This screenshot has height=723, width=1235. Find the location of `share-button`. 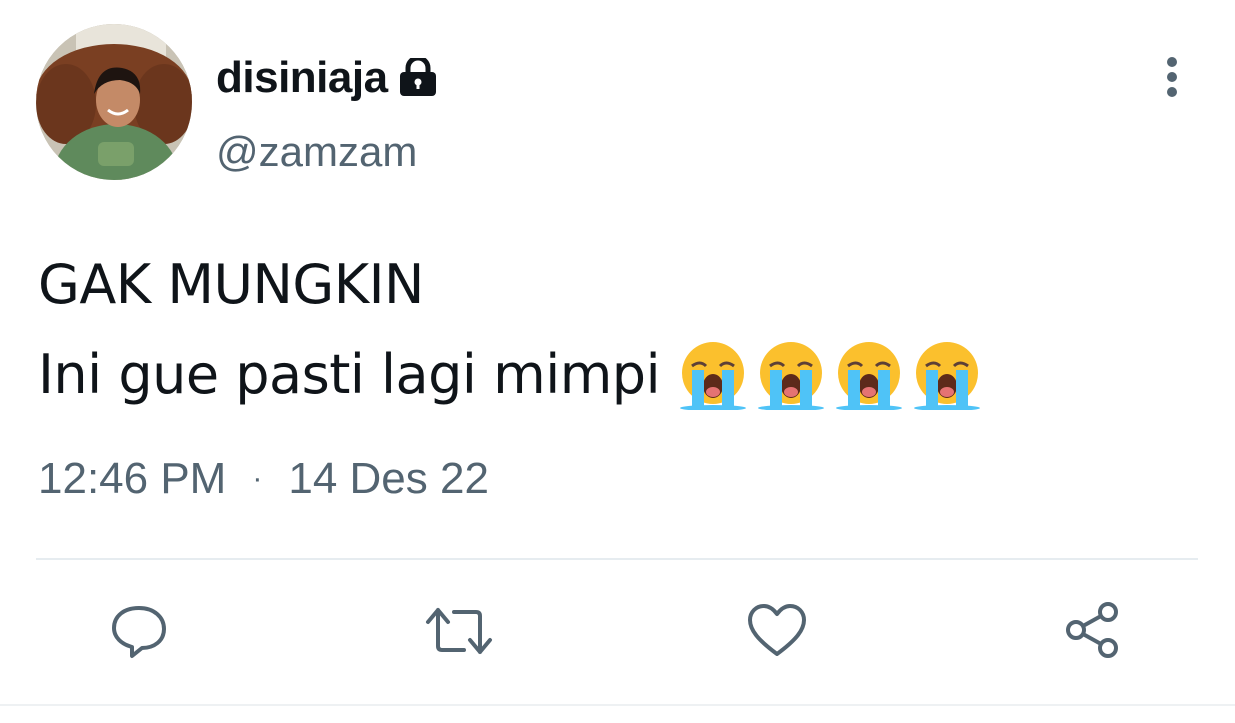

share-button is located at coordinates (1093, 631).